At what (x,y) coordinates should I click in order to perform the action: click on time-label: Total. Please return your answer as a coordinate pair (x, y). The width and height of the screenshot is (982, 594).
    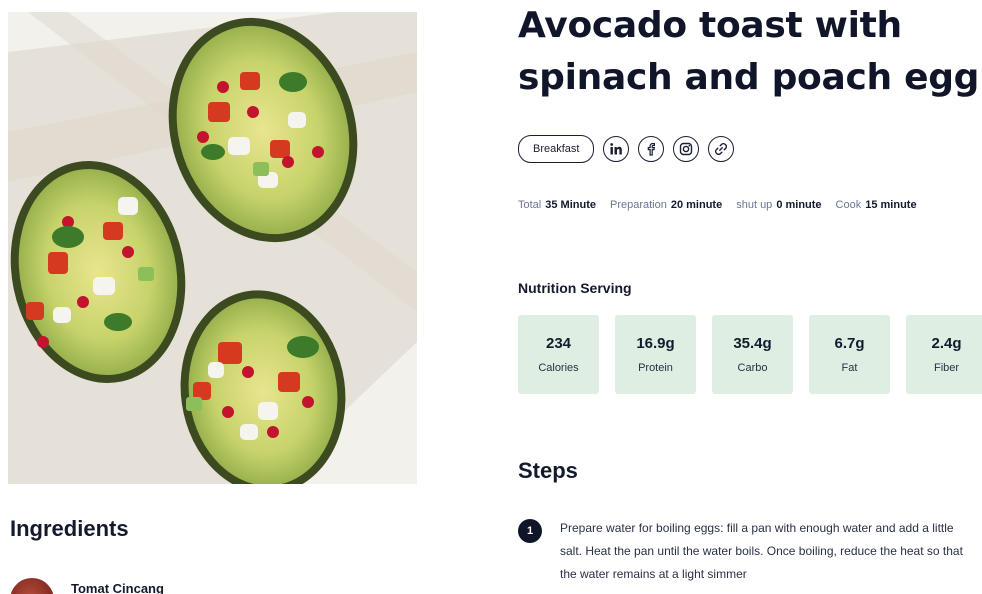
    Looking at the image, I should click on (530, 205).